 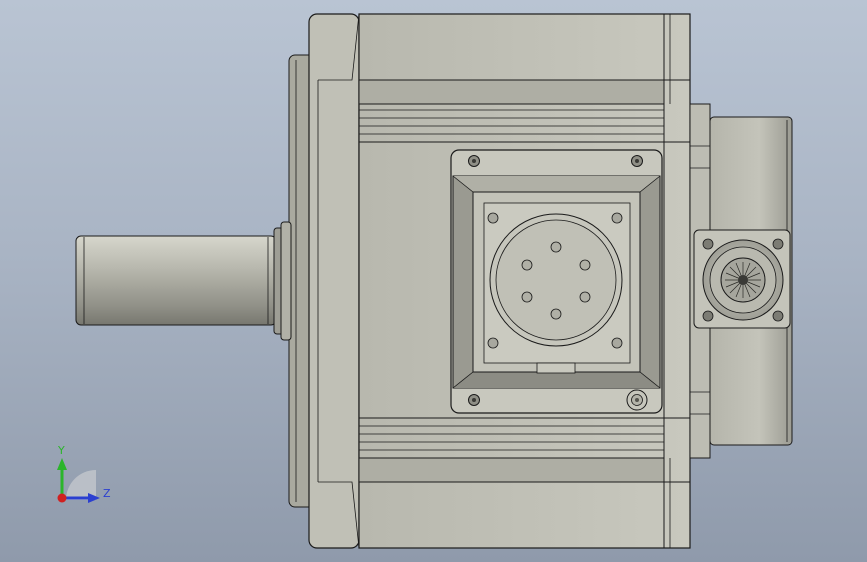 What do you see at coordinates (61, 450) in the screenshot?
I see `y-axis-label: Y` at bounding box center [61, 450].